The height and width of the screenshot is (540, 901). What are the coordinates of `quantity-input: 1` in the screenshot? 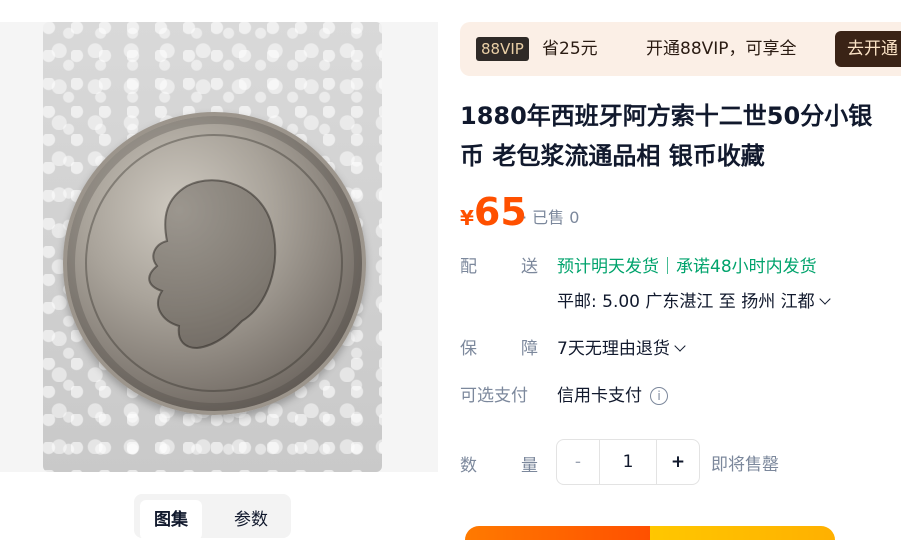 It's located at (628, 462).